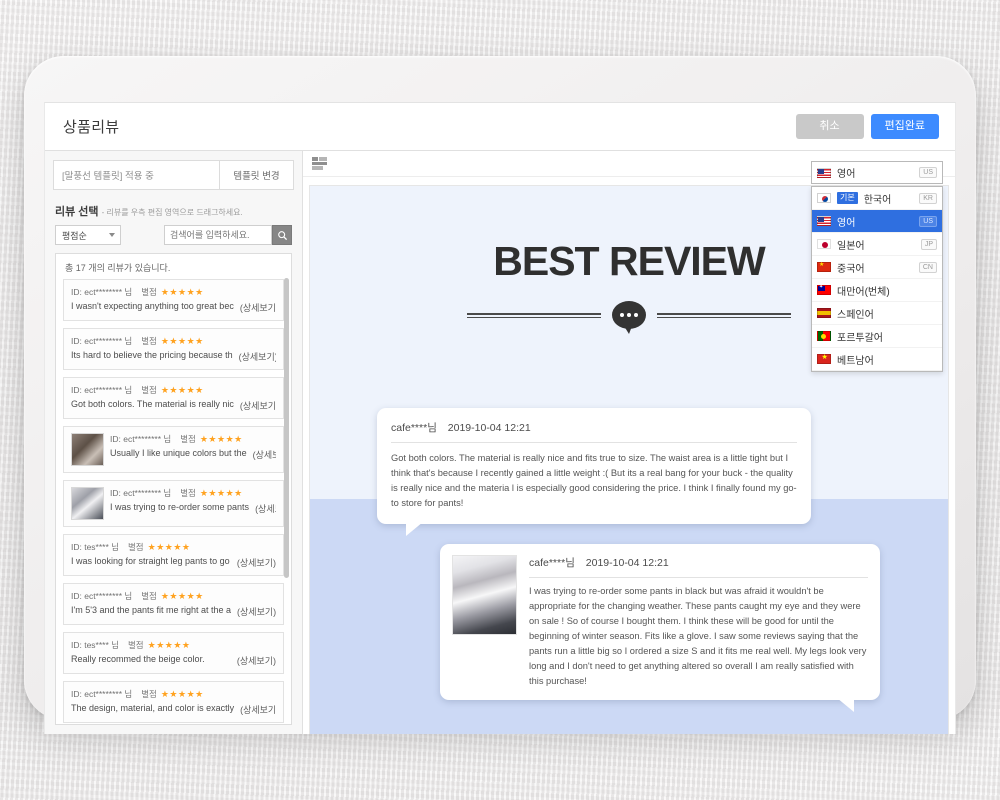 The image size is (1000, 800). Describe the element at coordinates (824, 313) in the screenshot. I see `flag-es-icon` at that location.